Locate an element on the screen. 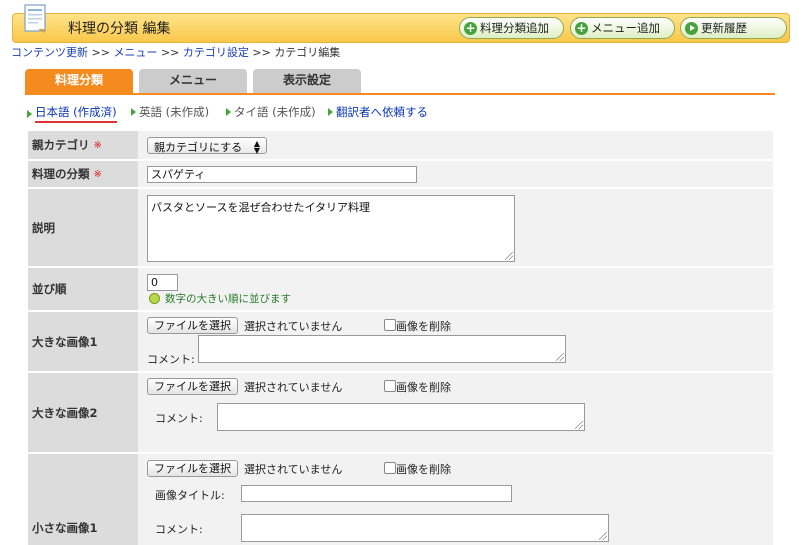  small-image-1-title-input is located at coordinates (376, 493).